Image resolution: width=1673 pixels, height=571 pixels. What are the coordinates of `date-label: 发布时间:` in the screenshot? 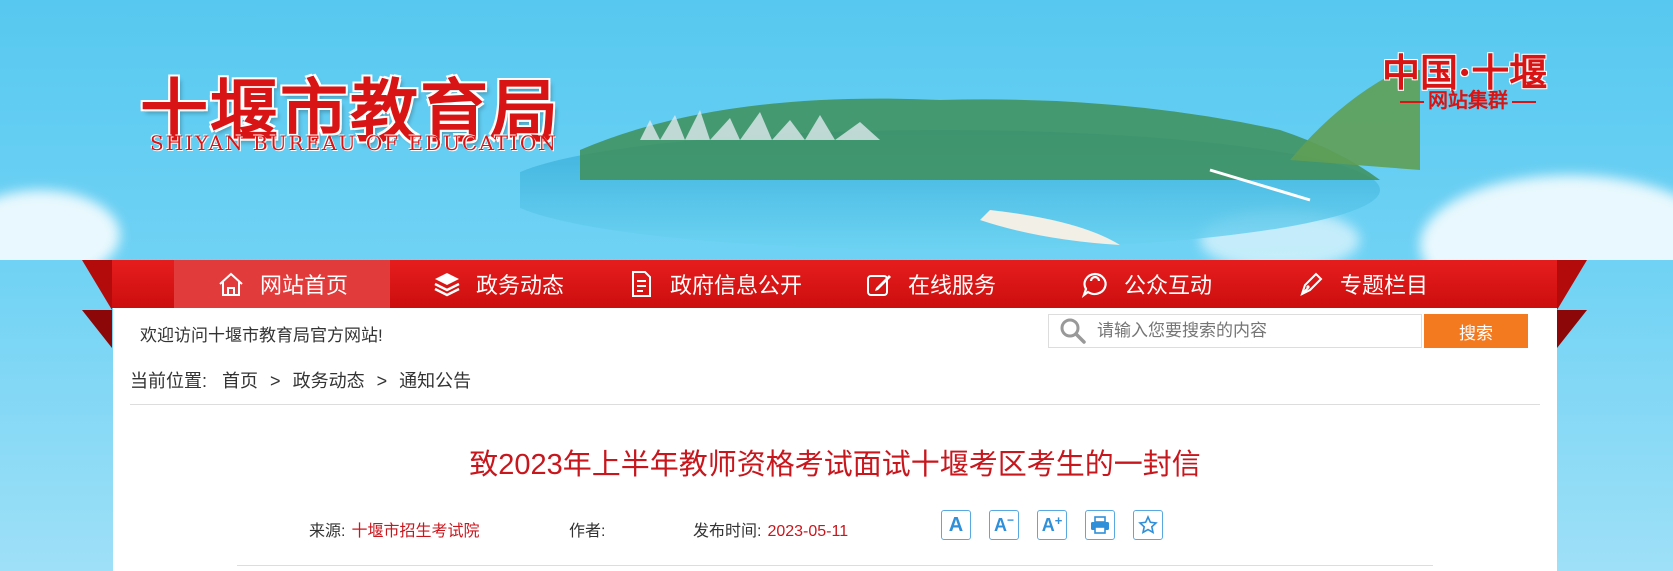 It's located at (727, 531).